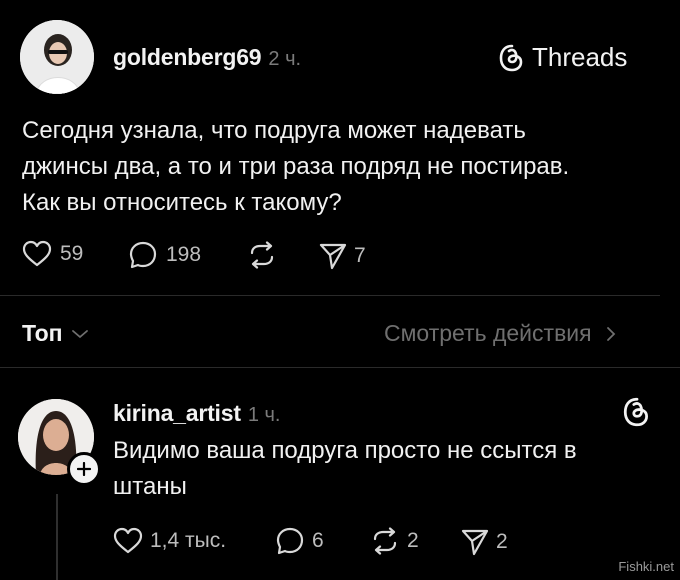 The width and height of the screenshot is (680, 580). I want to click on reply-like-count: 1,4 тыс., so click(188, 540).